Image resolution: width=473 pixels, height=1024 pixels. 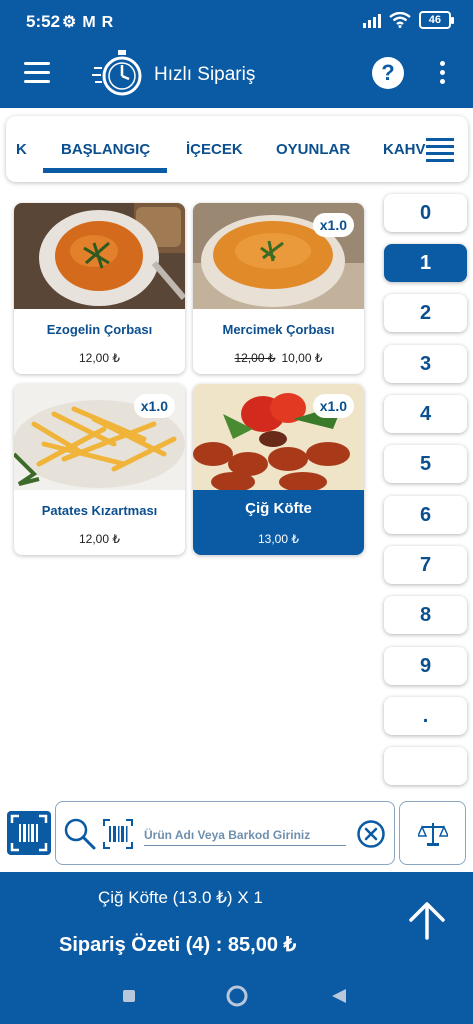 What do you see at coordinates (425, 464) in the screenshot?
I see `numpad-key-5: 5` at bounding box center [425, 464].